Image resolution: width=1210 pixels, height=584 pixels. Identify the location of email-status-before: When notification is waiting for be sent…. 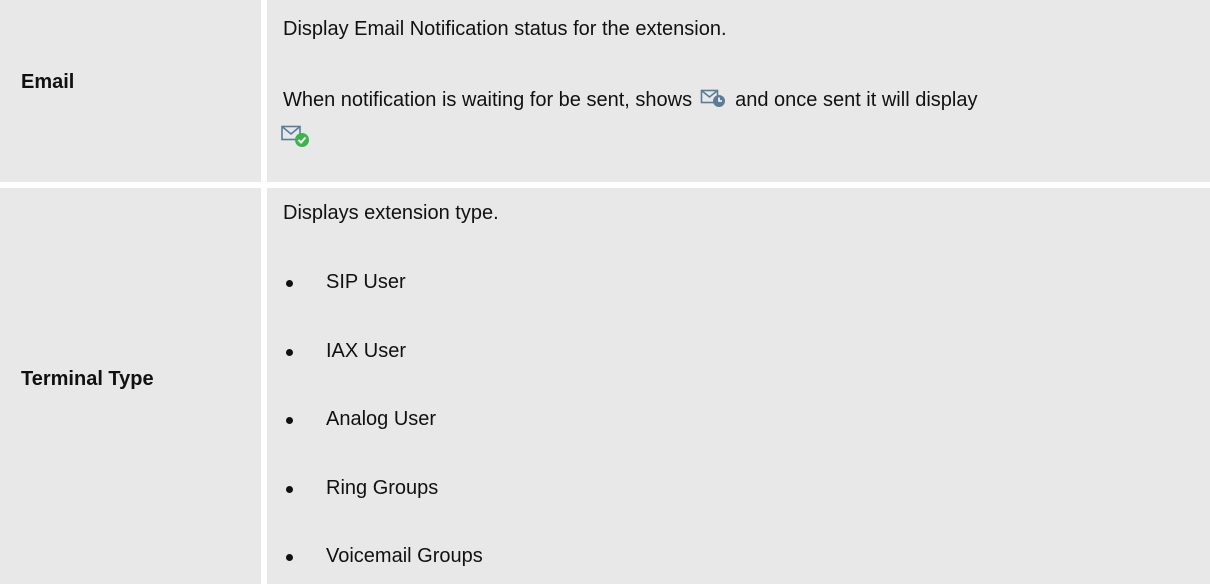
(488, 100).